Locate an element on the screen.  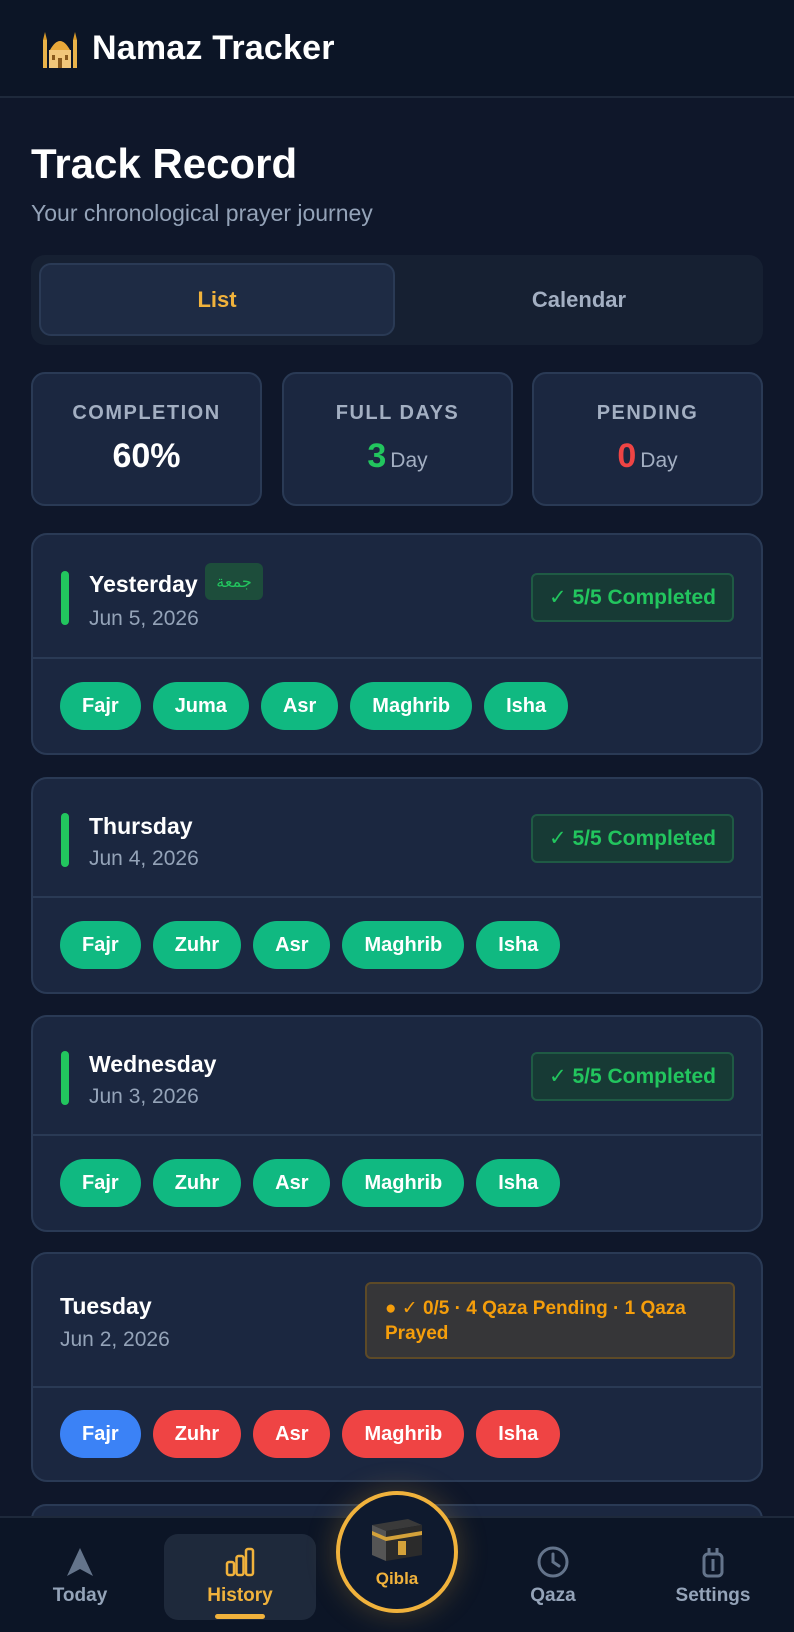
nav-label: Qaza is located at coordinates (553, 1595).